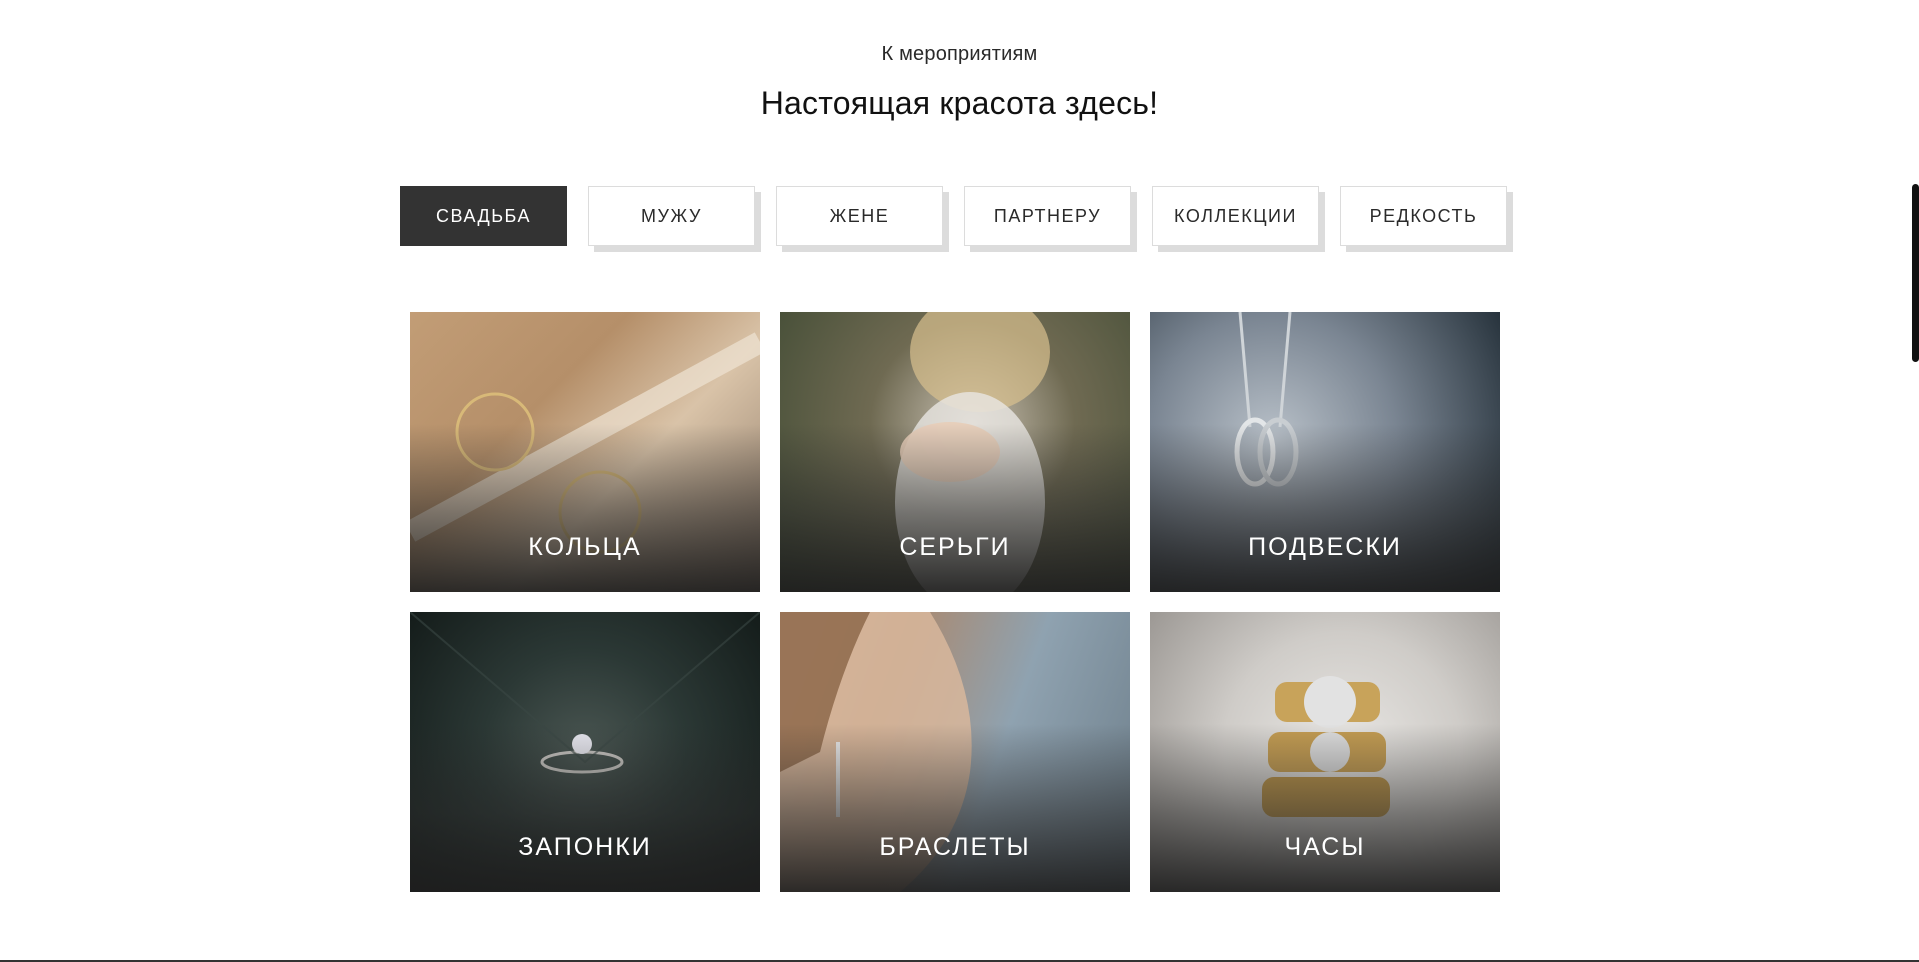 Image resolution: width=1919 pixels, height=962 pixels. Describe the element at coordinates (959, 54) in the screenshot. I see `events-link: К мероприятиям` at that location.